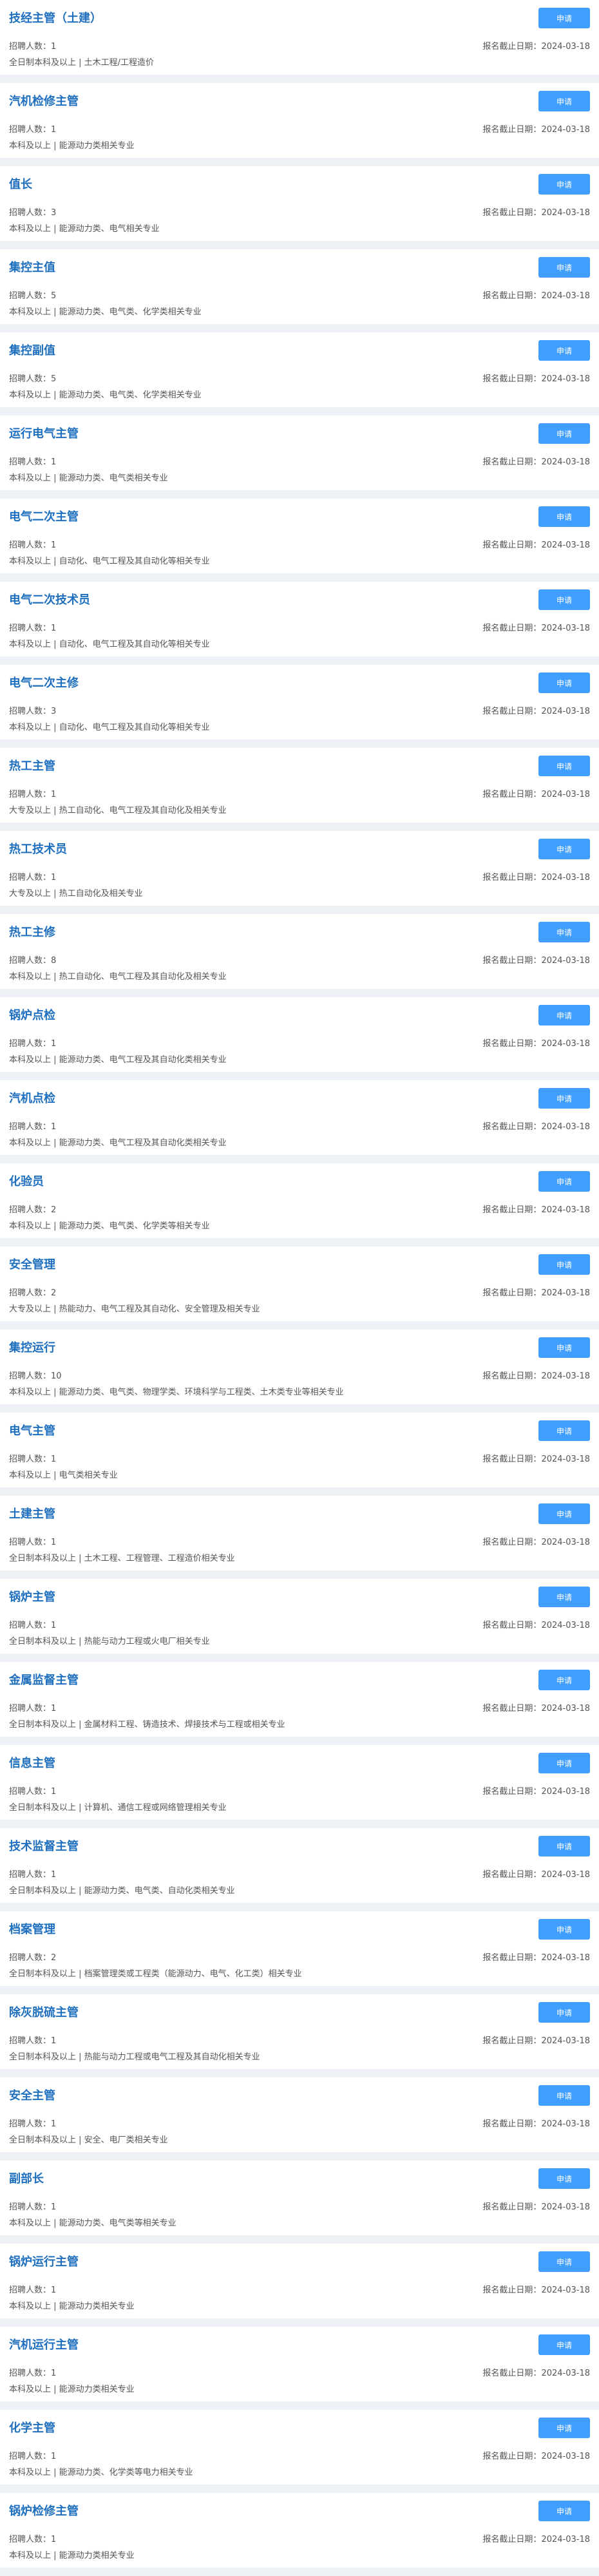  I want to click on job-title: 信息主管, so click(32, 1762).